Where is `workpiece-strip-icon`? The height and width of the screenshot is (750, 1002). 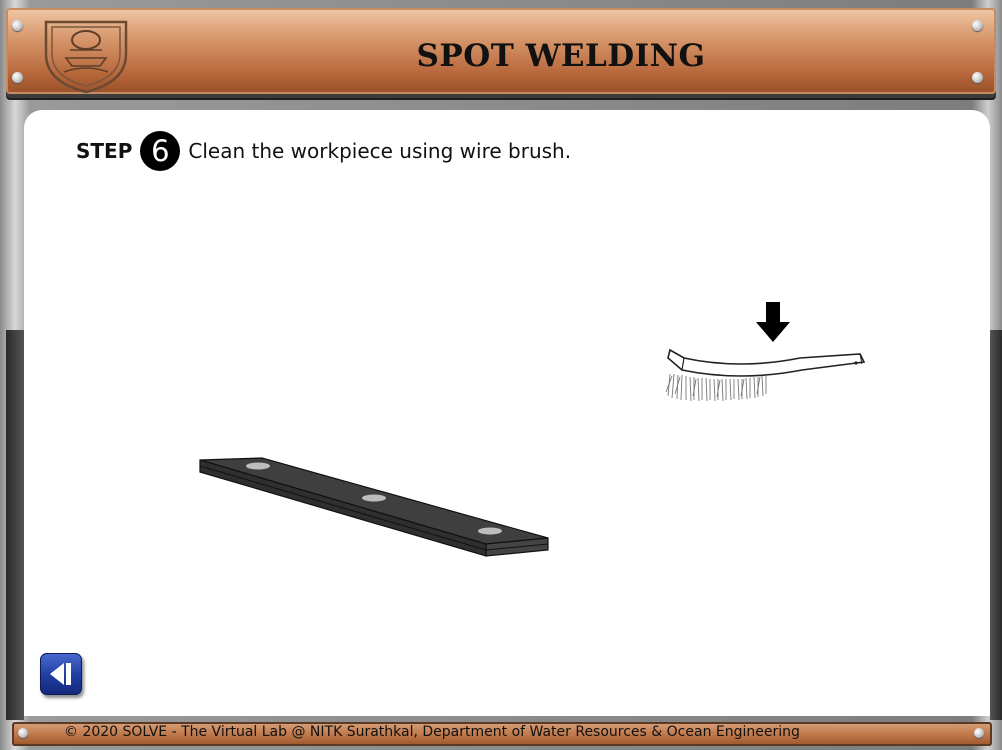 workpiece-strip-icon is located at coordinates (376, 510).